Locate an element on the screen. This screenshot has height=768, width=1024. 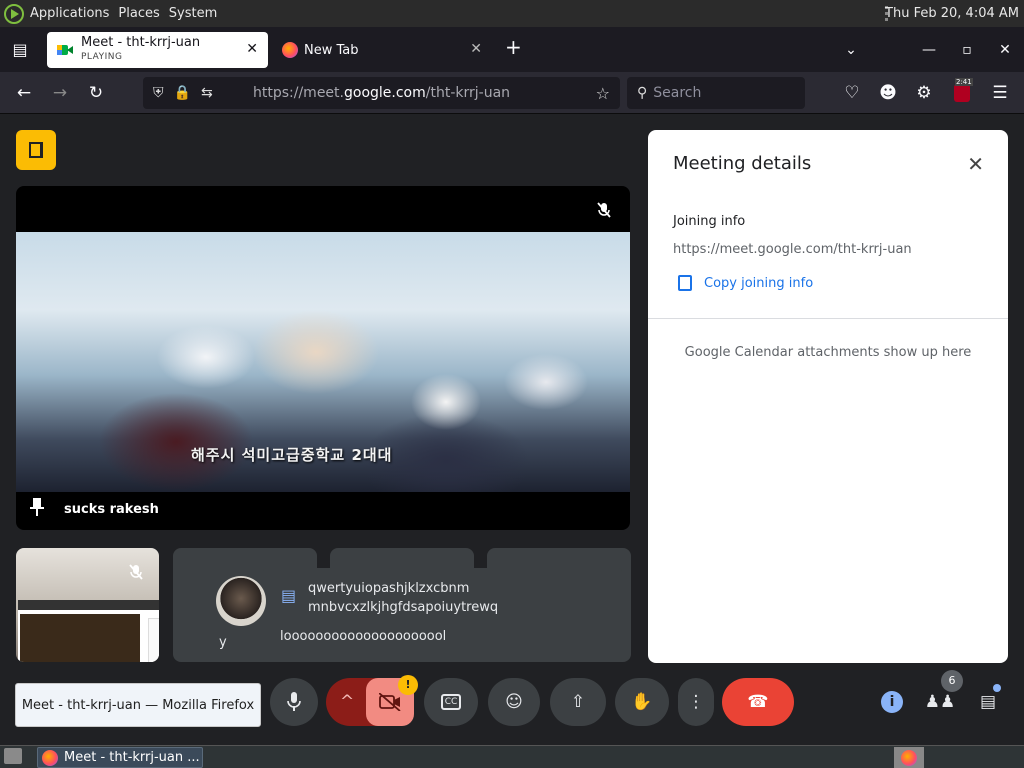
bookmark-star-icon: ☆ is located at coordinates (603, 93).